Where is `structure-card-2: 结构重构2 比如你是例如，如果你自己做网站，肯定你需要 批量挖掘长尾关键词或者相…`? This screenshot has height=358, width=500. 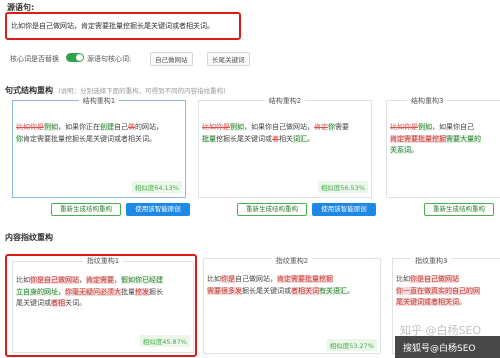 structure-card-2: 结构重构2 比如你是例如，如果你自己做网站，肯定你需要 批量挖掘长尾关键词或者相… is located at coordinates (285, 147).